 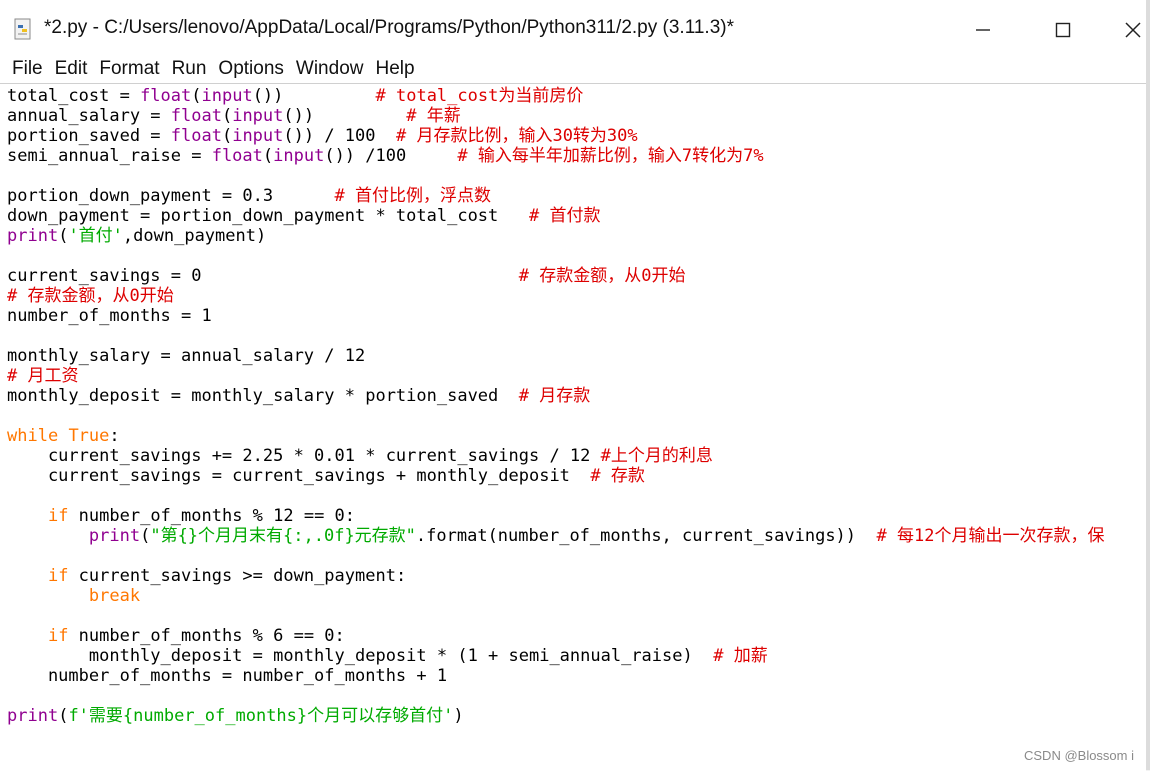 What do you see at coordinates (339, 136) in the screenshot?
I see `code-token: ()) / 100` at bounding box center [339, 136].